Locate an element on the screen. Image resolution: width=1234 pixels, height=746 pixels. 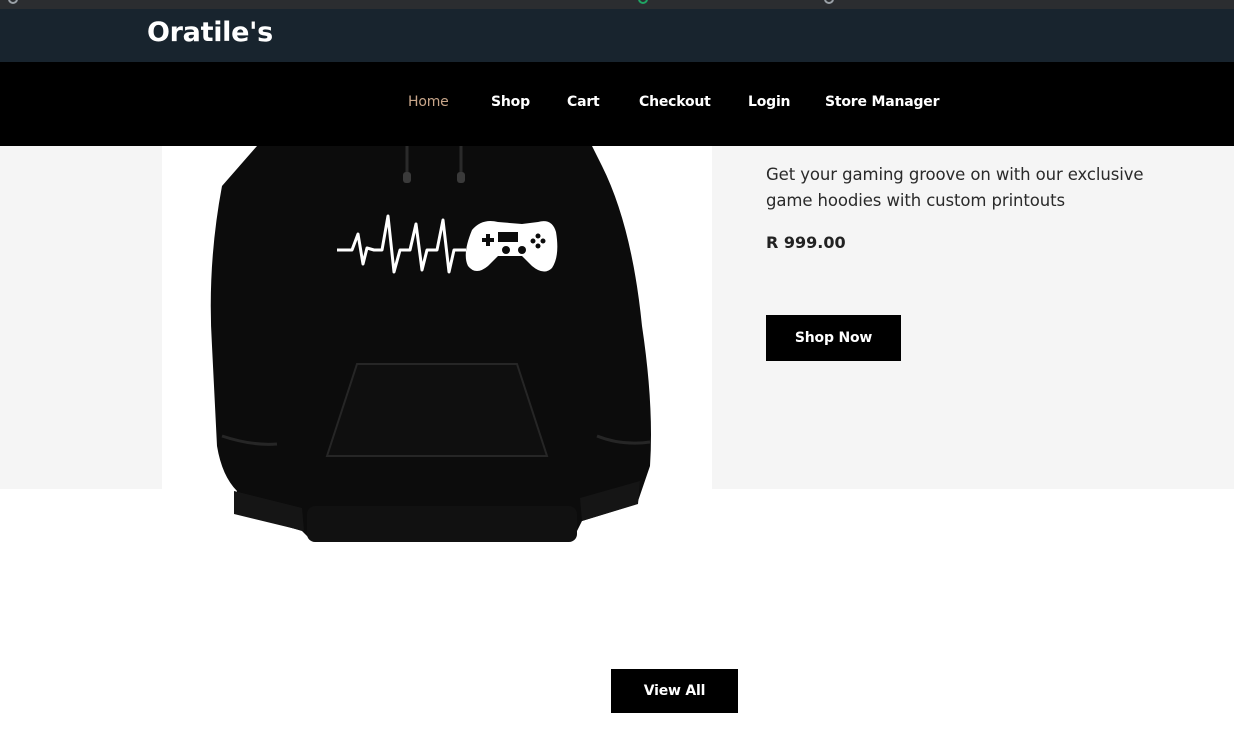
product-price: R 999.00 is located at coordinates (806, 242).